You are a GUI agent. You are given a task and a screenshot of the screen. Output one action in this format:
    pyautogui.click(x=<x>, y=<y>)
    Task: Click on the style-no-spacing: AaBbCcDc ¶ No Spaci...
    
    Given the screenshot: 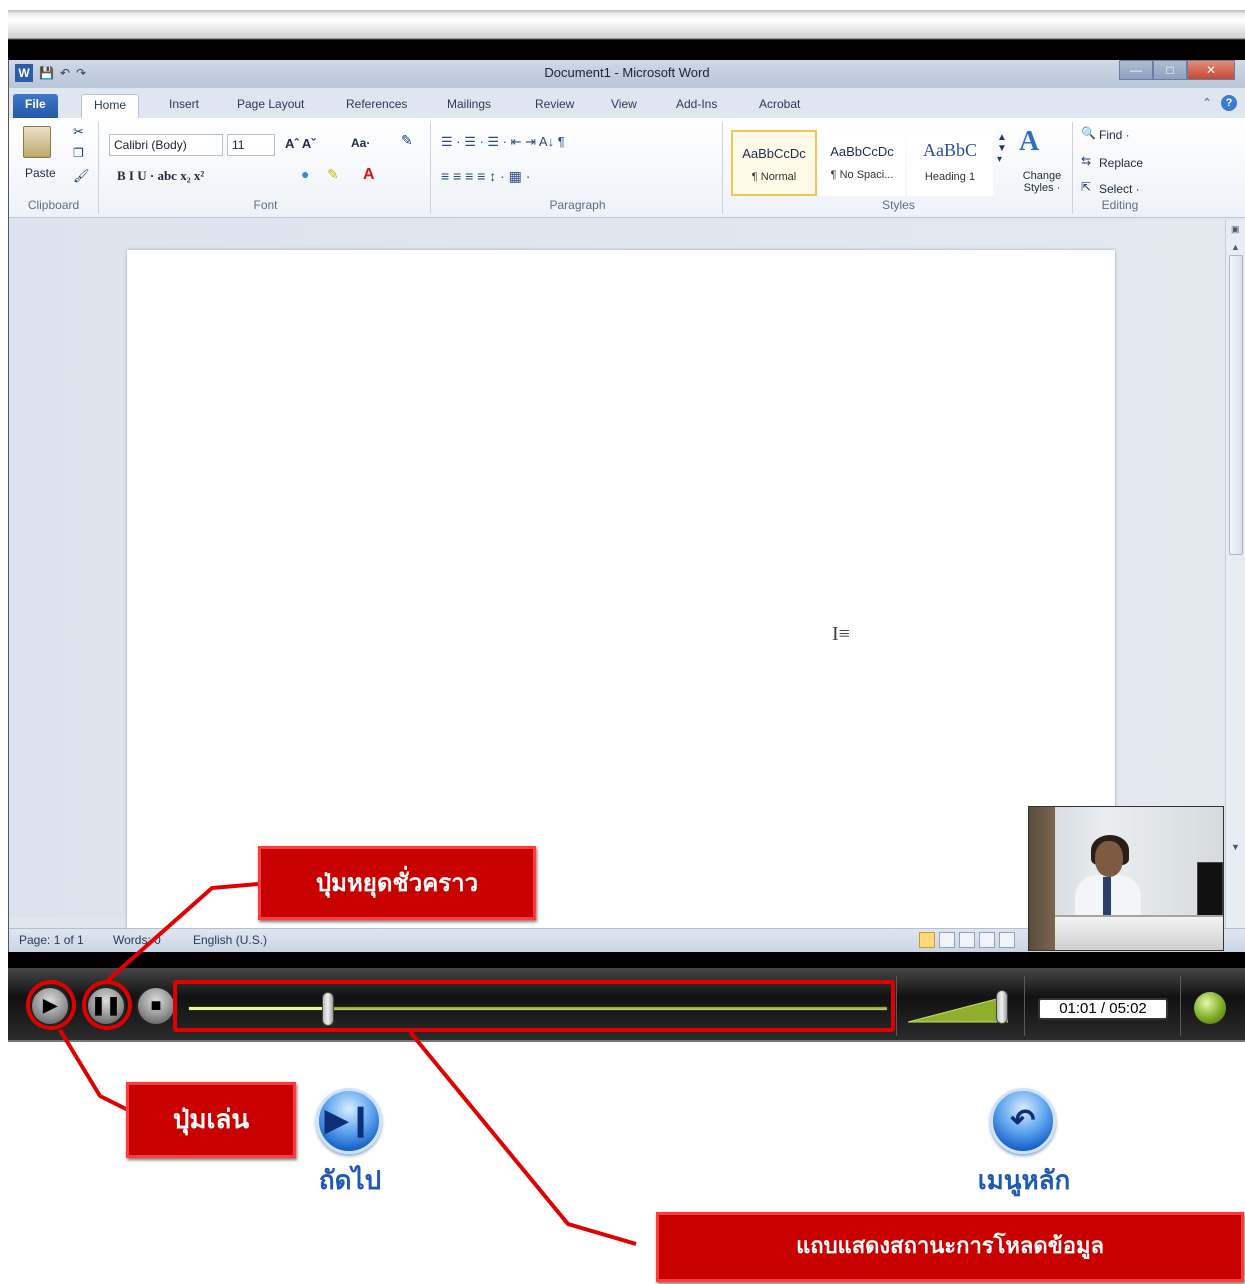 What is the action you would take?
    pyautogui.click(x=862, y=163)
    